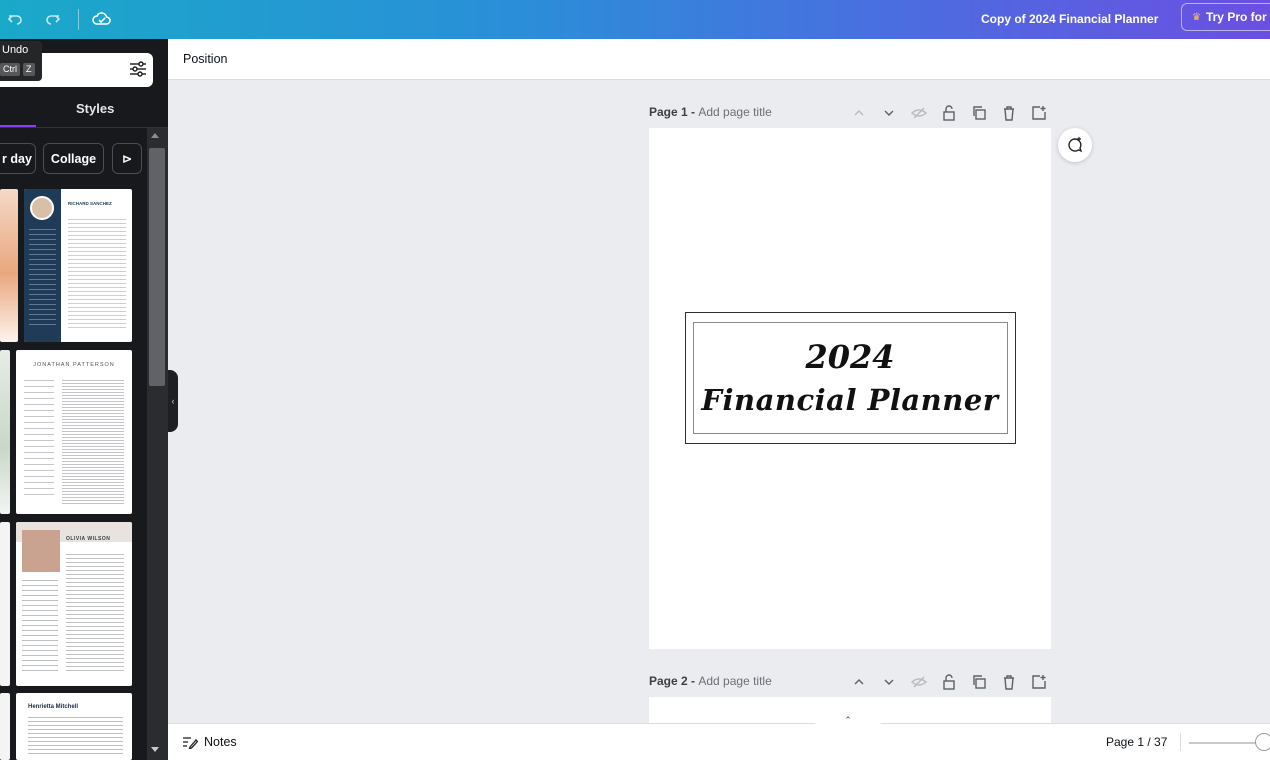 This screenshot has width=1270, height=760. I want to click on try-pro-button: ♛ Try Pro for, so click(1225, 17).